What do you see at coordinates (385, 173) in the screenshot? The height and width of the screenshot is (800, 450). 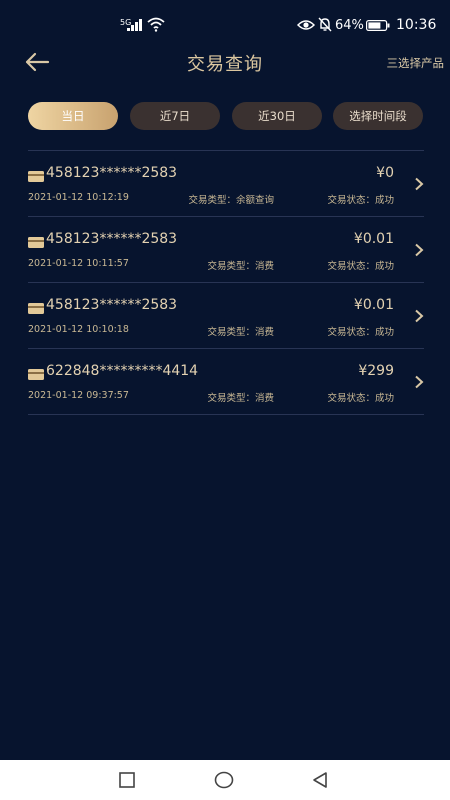 I see `amount: ¥0` at bounding box center [385, 173].